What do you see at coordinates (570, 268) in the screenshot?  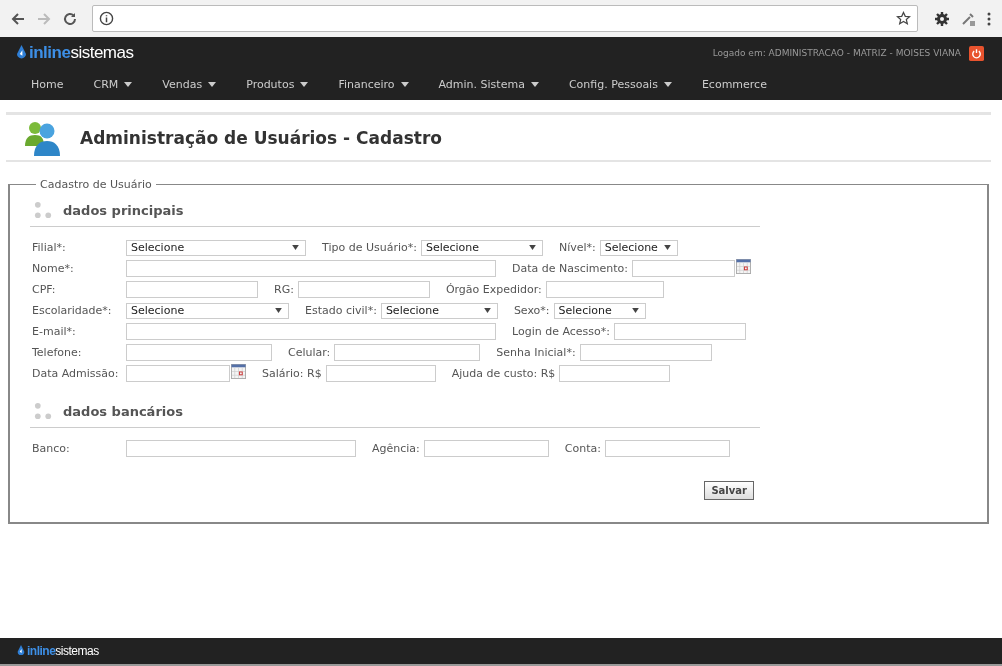 I see `field-label: Data de Nascimento:` at bounding box center [570, 268].